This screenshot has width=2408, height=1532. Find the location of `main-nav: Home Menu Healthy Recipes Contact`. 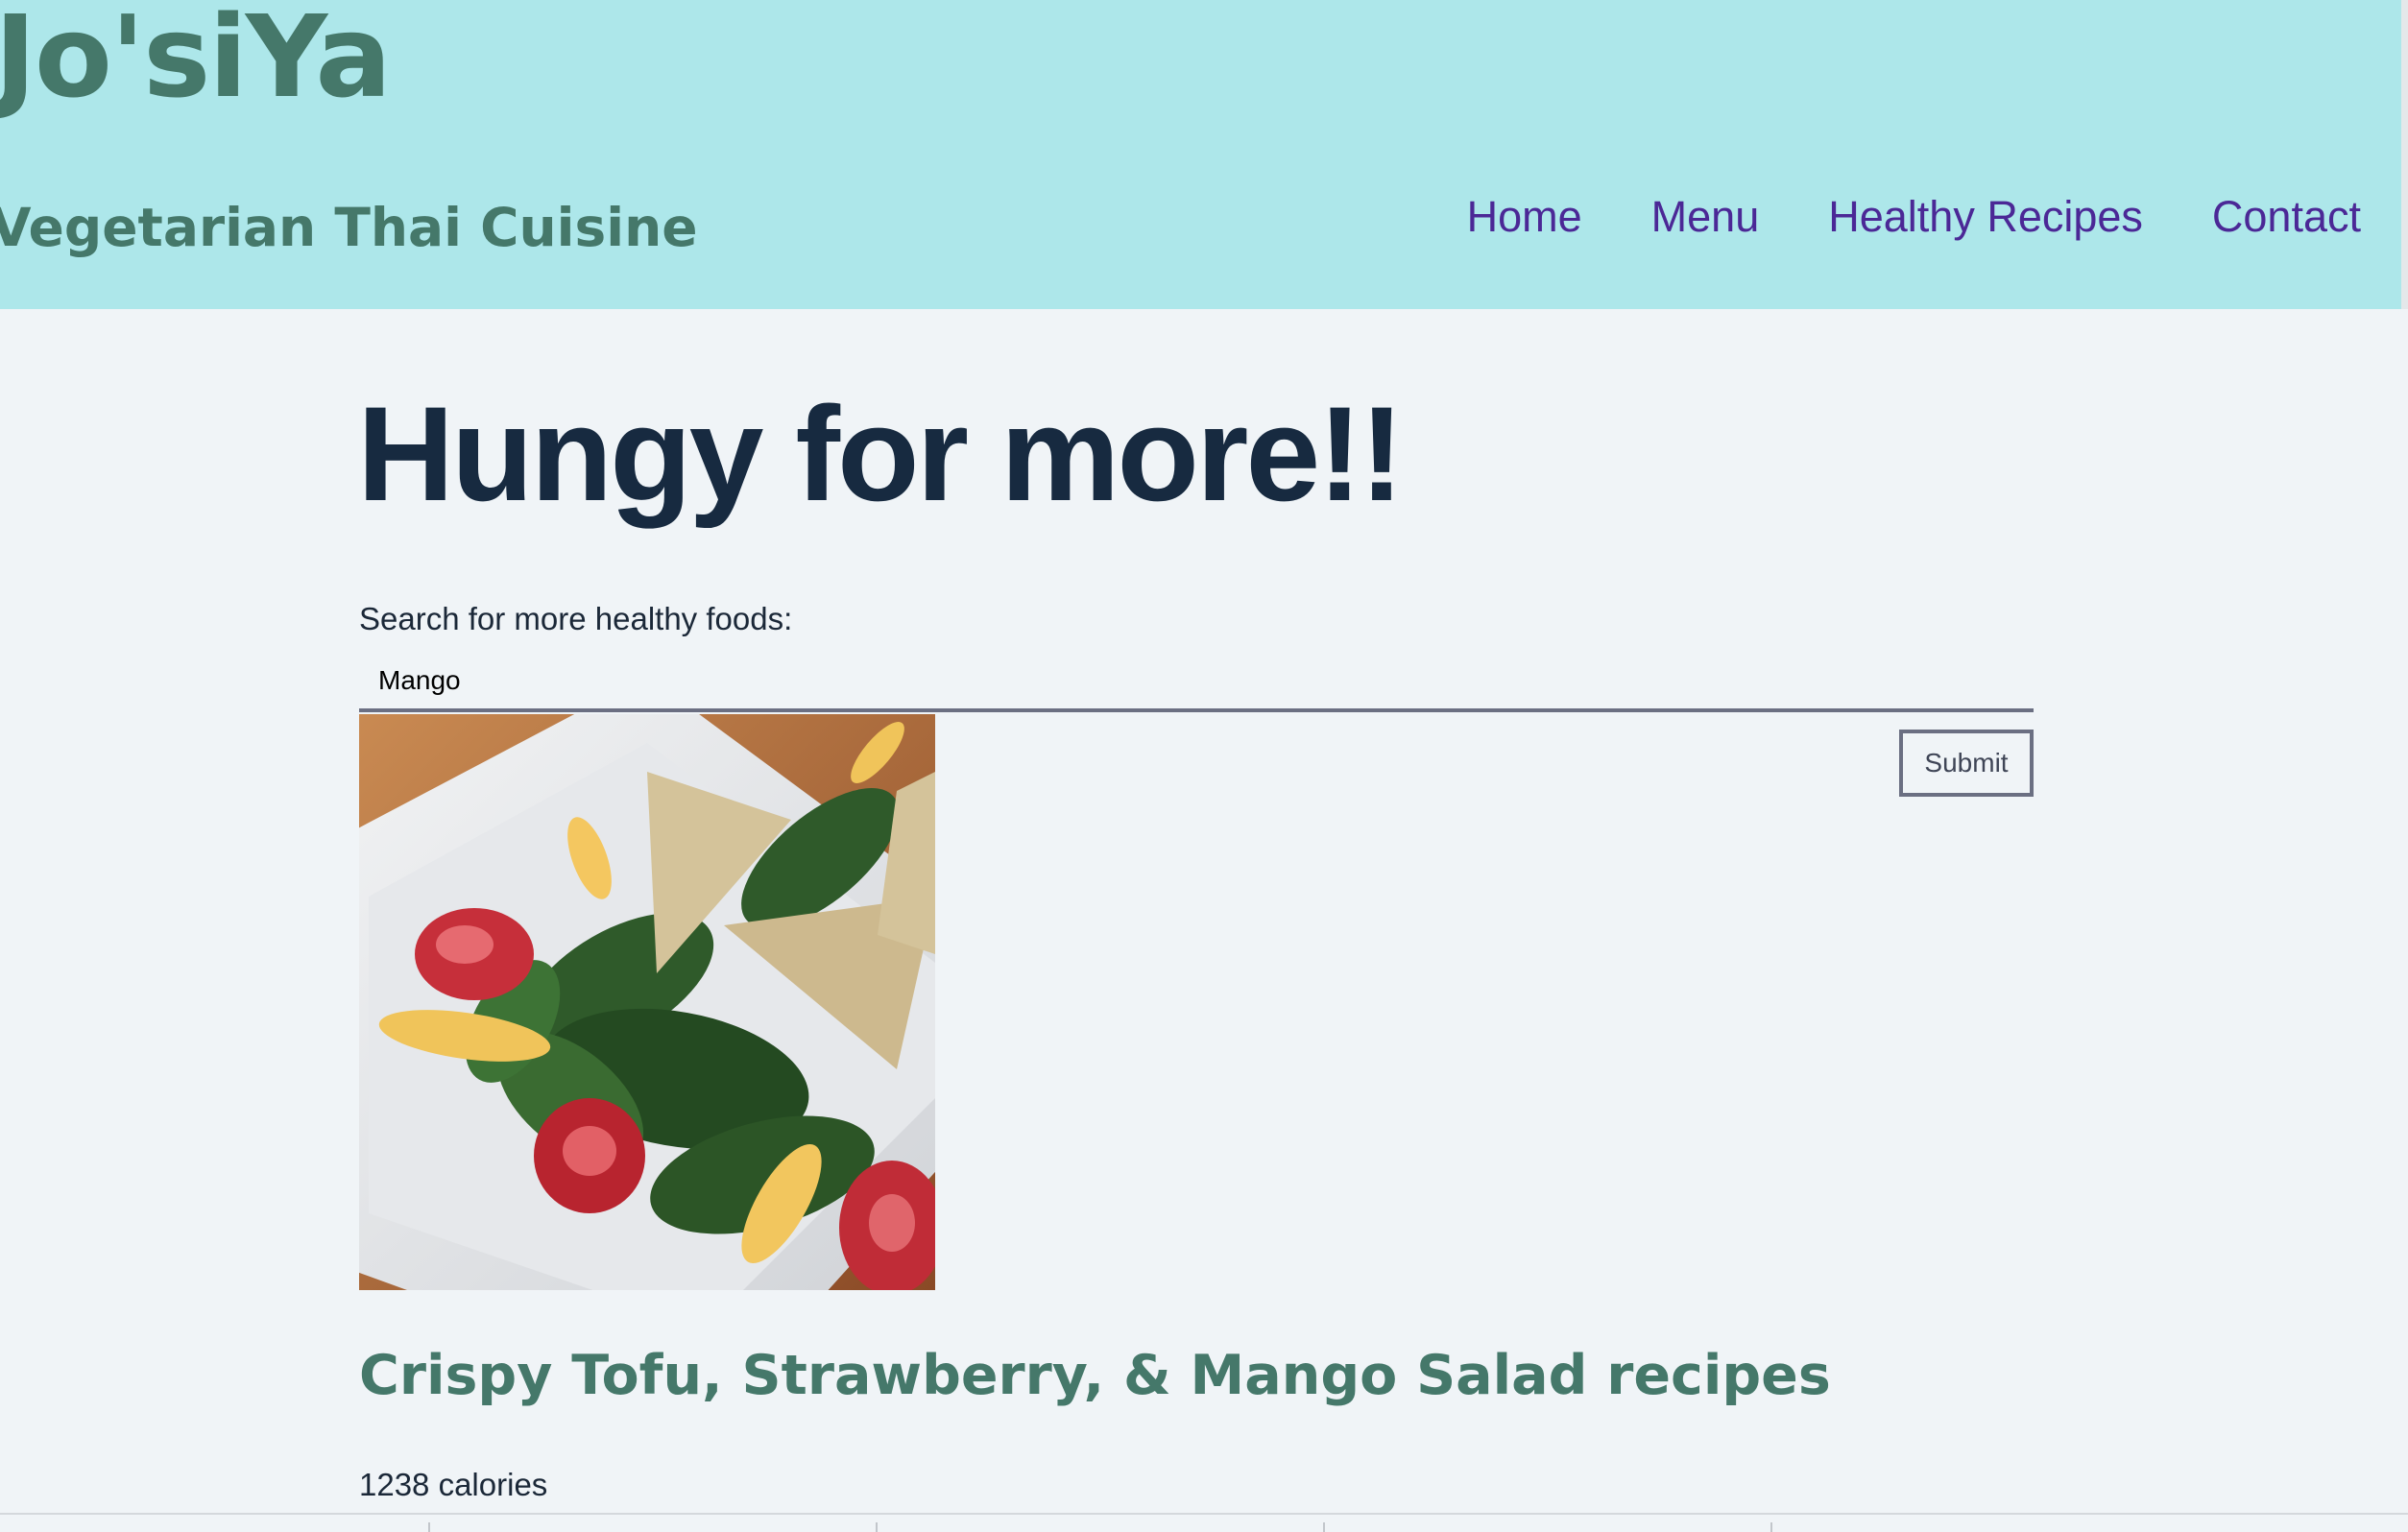

main-nav: Home Menu Healthy Recipes Contact is located at coordinates (1914, 217).